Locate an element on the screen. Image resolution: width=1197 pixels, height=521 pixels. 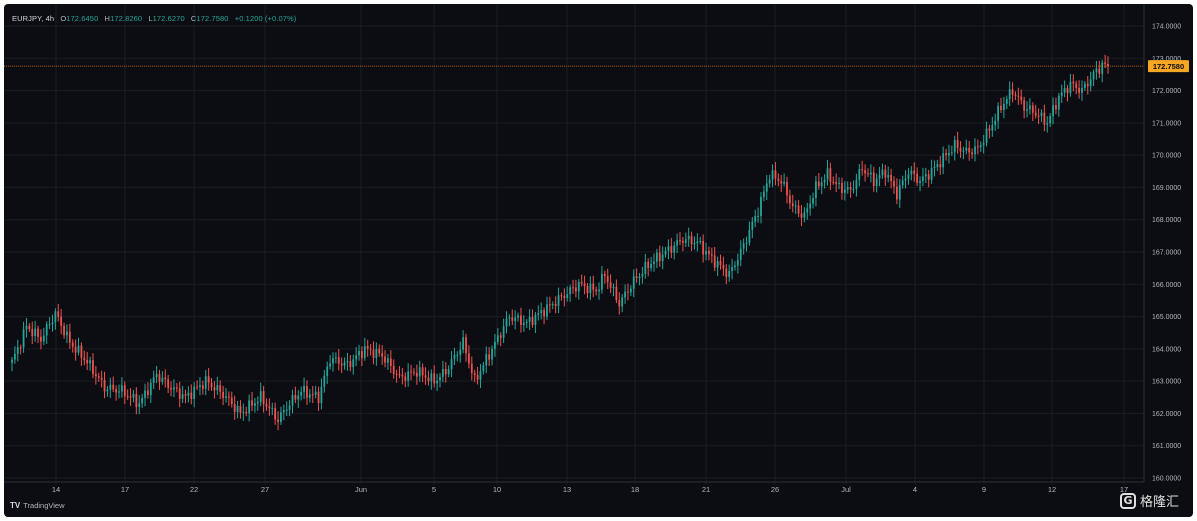
x-tick-label: 26 is located at coordinates (775, 489).